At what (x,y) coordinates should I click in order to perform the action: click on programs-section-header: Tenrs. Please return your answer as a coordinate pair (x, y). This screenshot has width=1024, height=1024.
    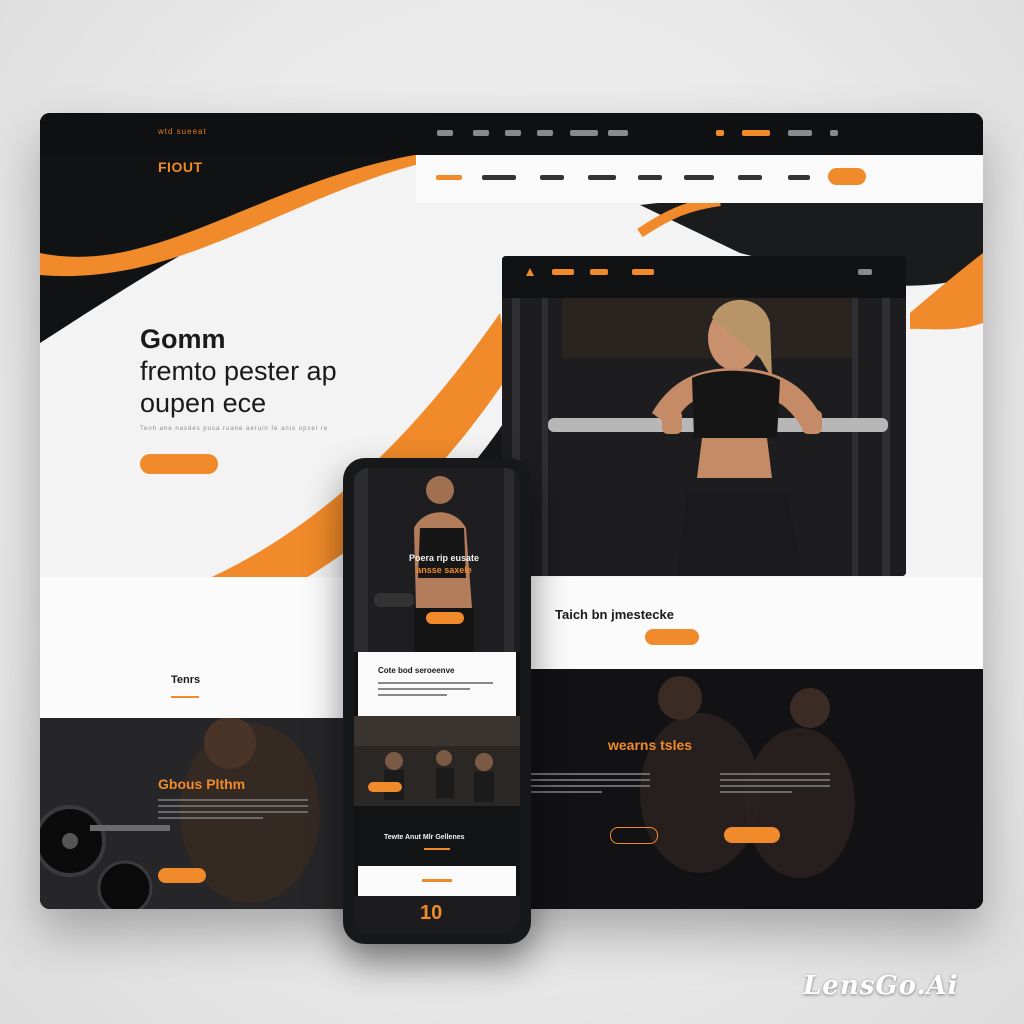
    Looking at the image, I should click on (192, 683).